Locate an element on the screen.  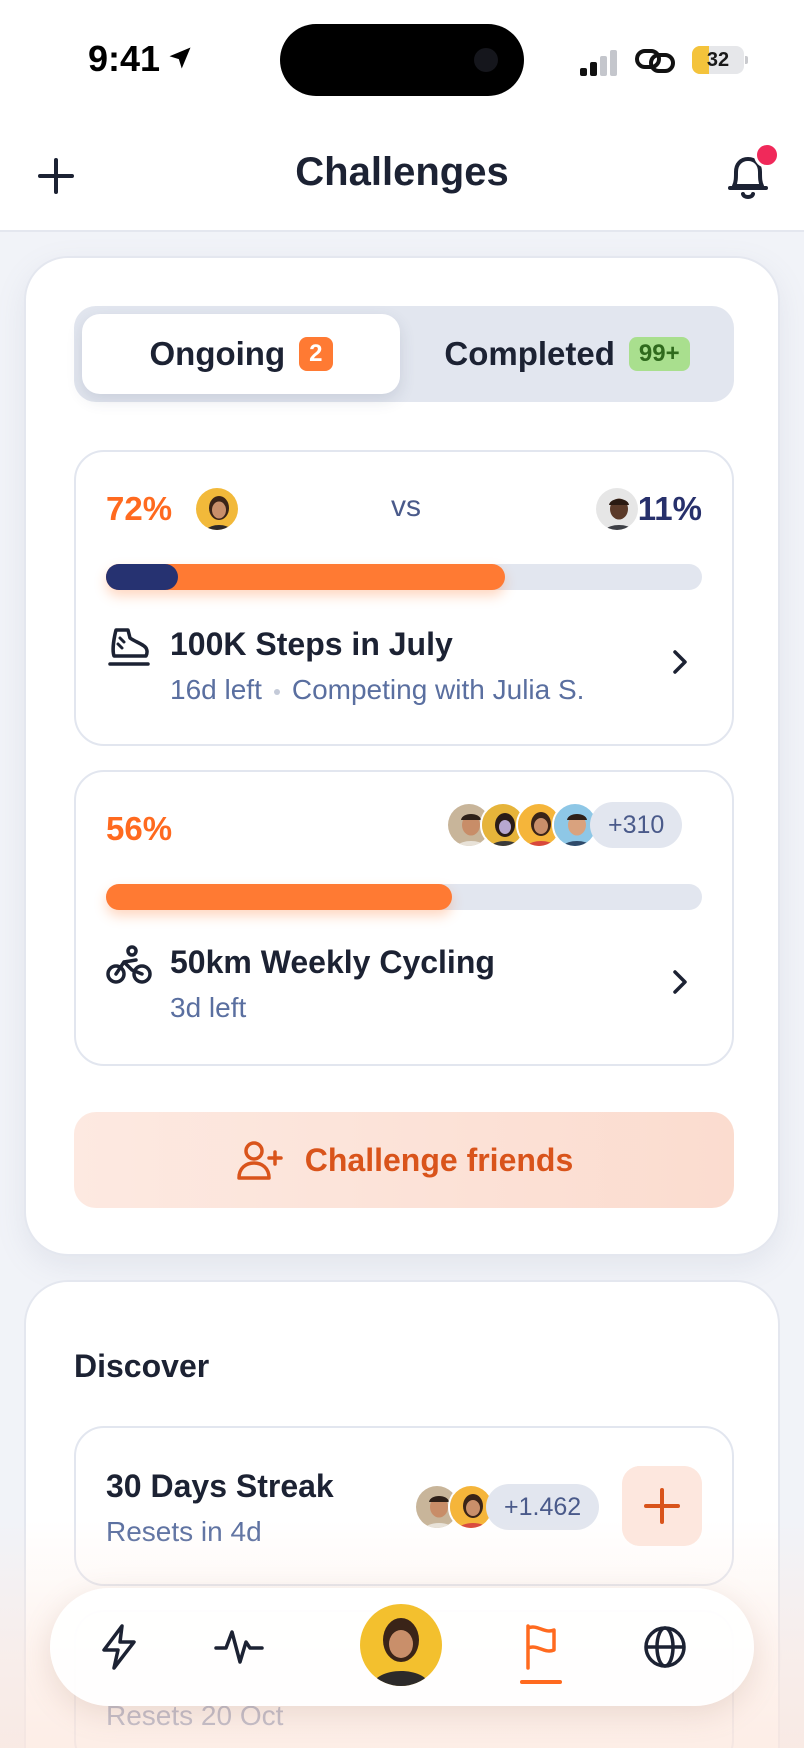
tab-ongoing: Ongoing 2 is located at coordinates (241, 354).